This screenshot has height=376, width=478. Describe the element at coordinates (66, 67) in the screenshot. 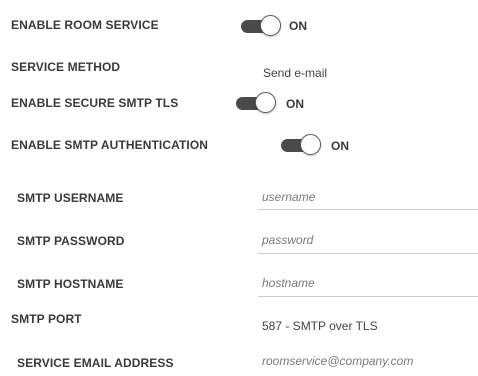

I see `service-method-label: SERVICE METHOD` at that location.